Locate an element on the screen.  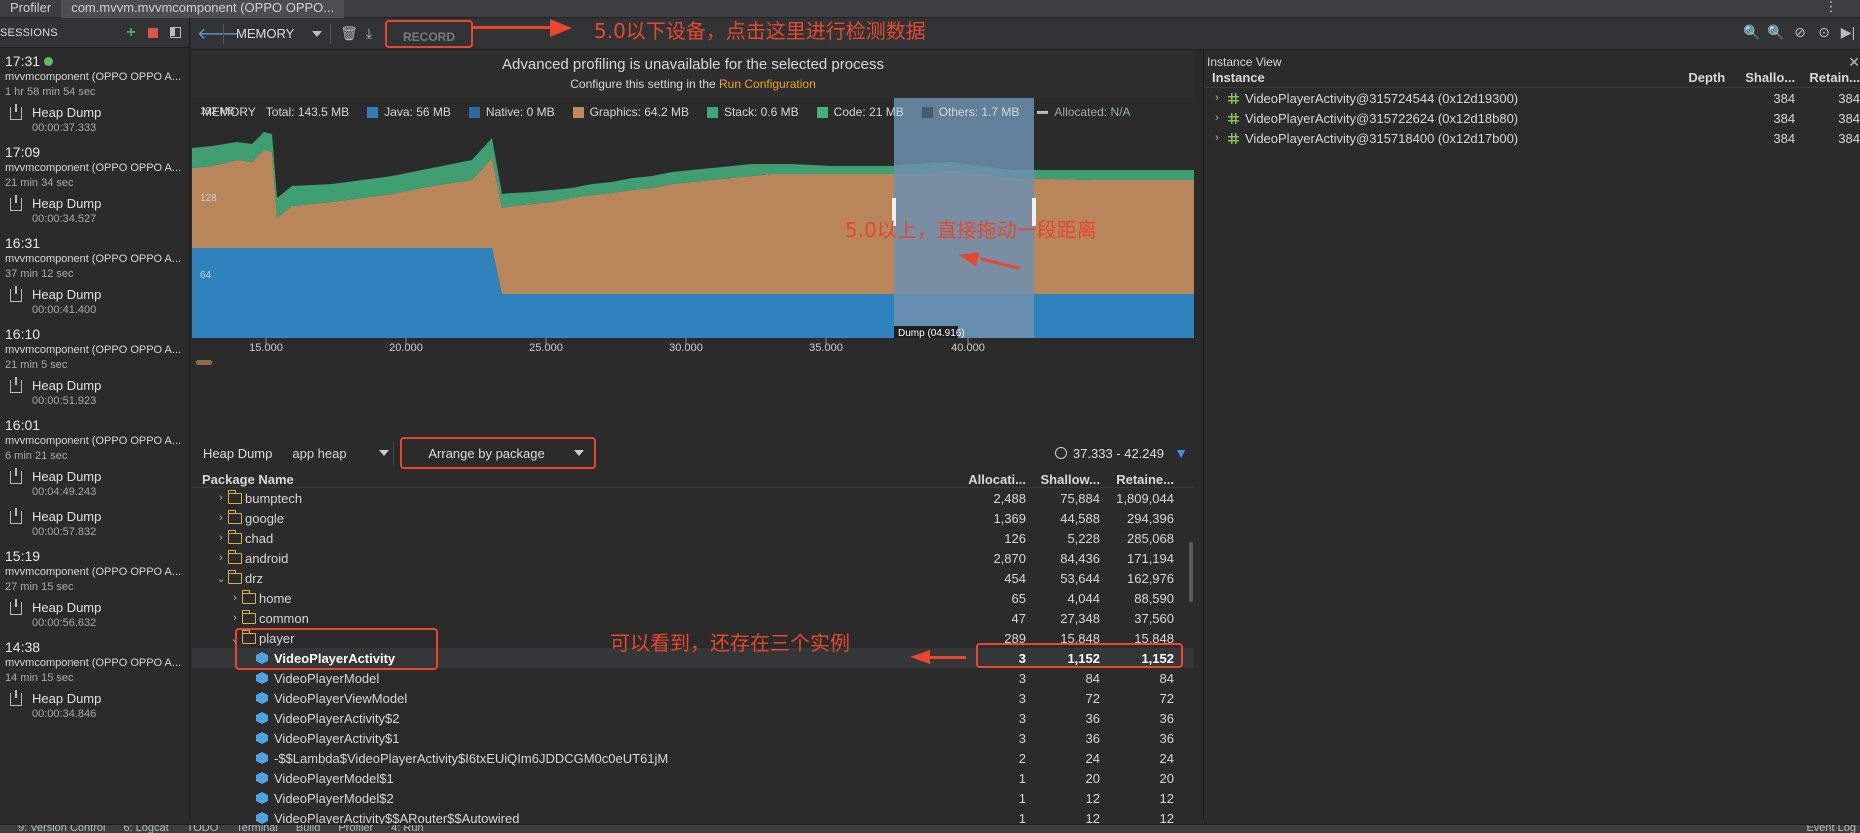
chevron-down-icon: ⌄ is located at coordinates (221, 578).